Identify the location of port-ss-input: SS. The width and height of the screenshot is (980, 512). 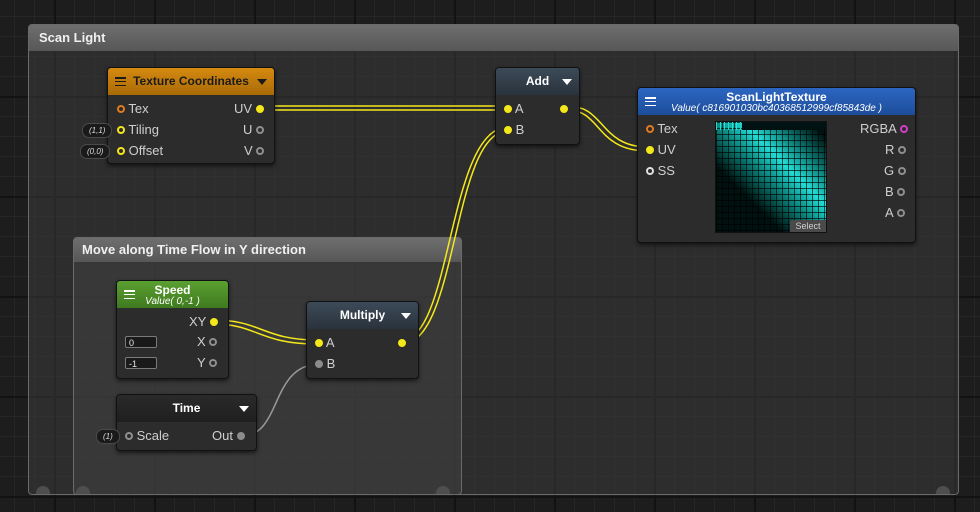
(660, 171).